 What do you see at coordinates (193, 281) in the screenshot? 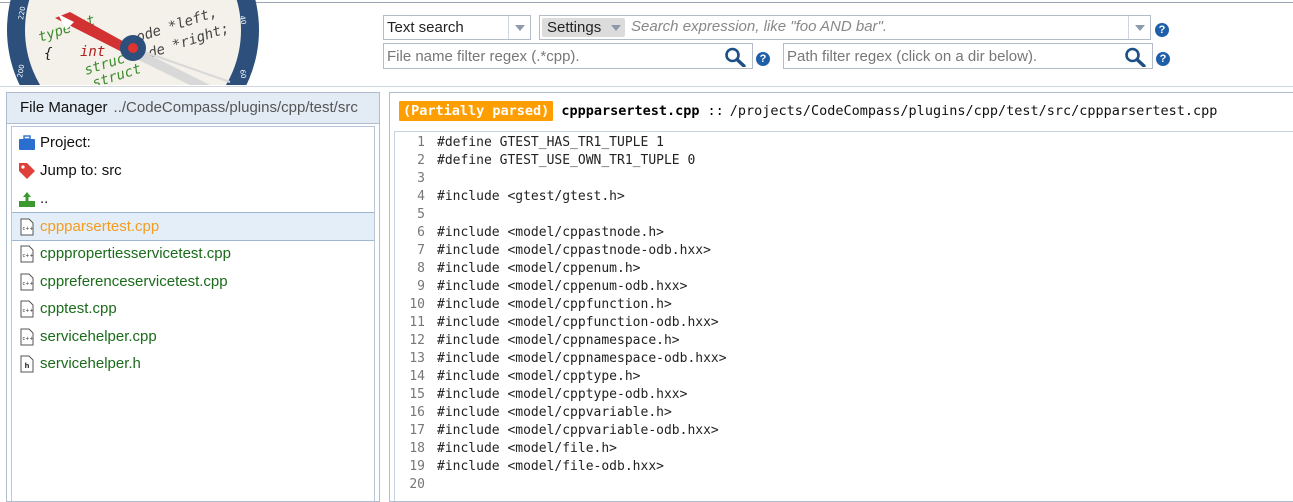
I see `file-item-cppreferenceservicetest: c++ cppreferenceservicetest.cpp` at bounding box center [193, 281].